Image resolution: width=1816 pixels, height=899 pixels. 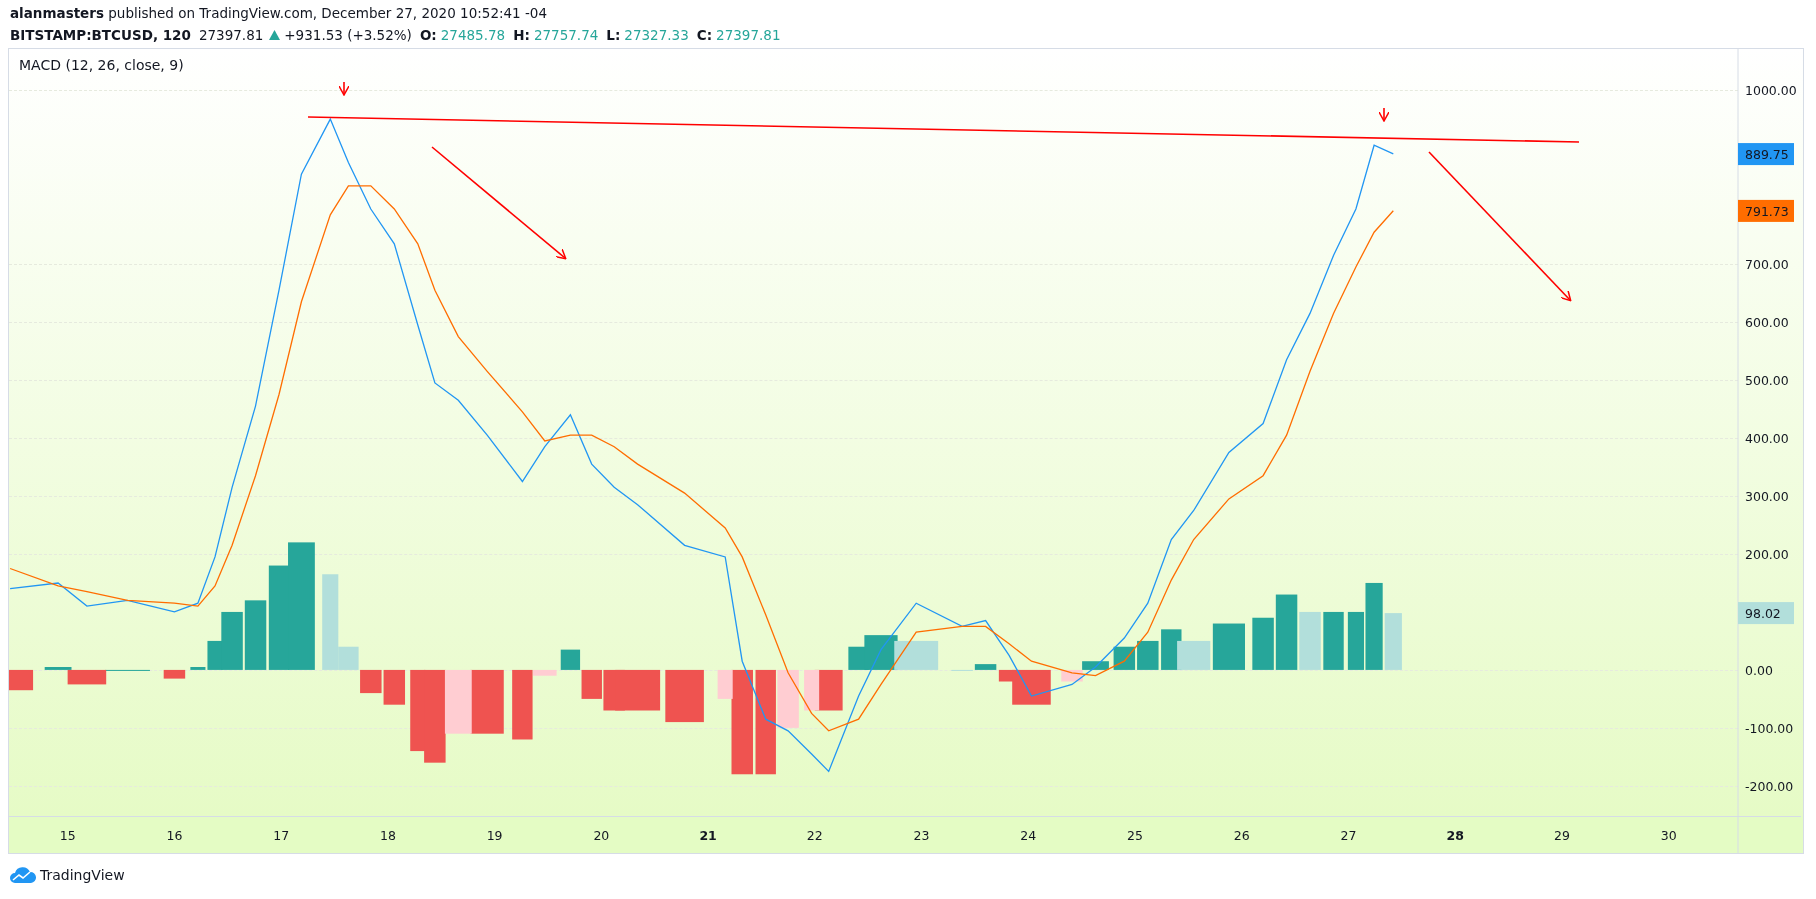 What do you see at coordinates (1348, 835) in the screenshot?
I see `x-axis-label: 27` at bounding box center [1348, 835].